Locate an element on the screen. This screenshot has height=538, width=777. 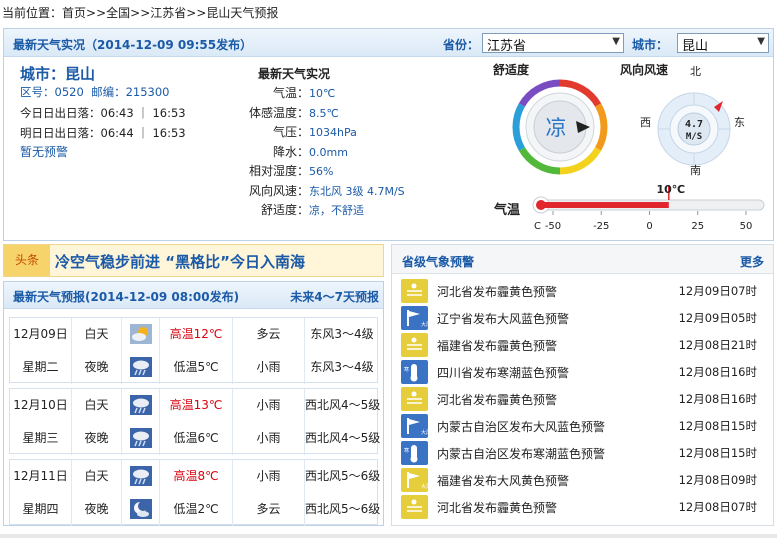
condition-value: 0.0mm is located at coordinates (328, 152).